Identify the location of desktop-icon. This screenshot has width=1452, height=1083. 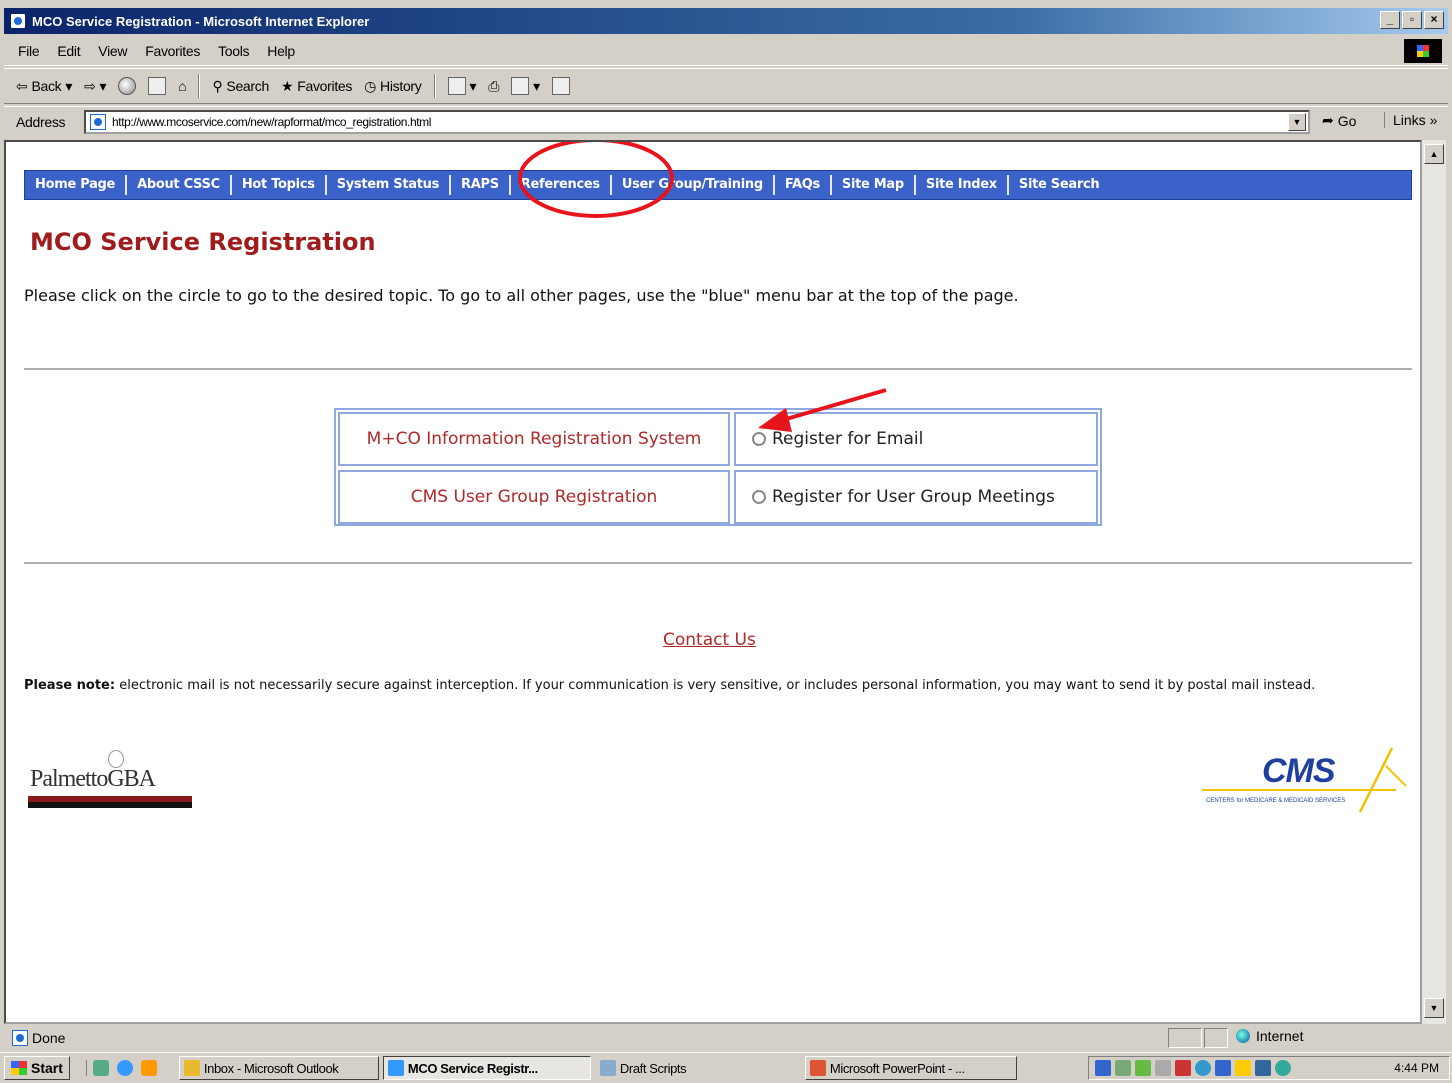
(100, 1068).